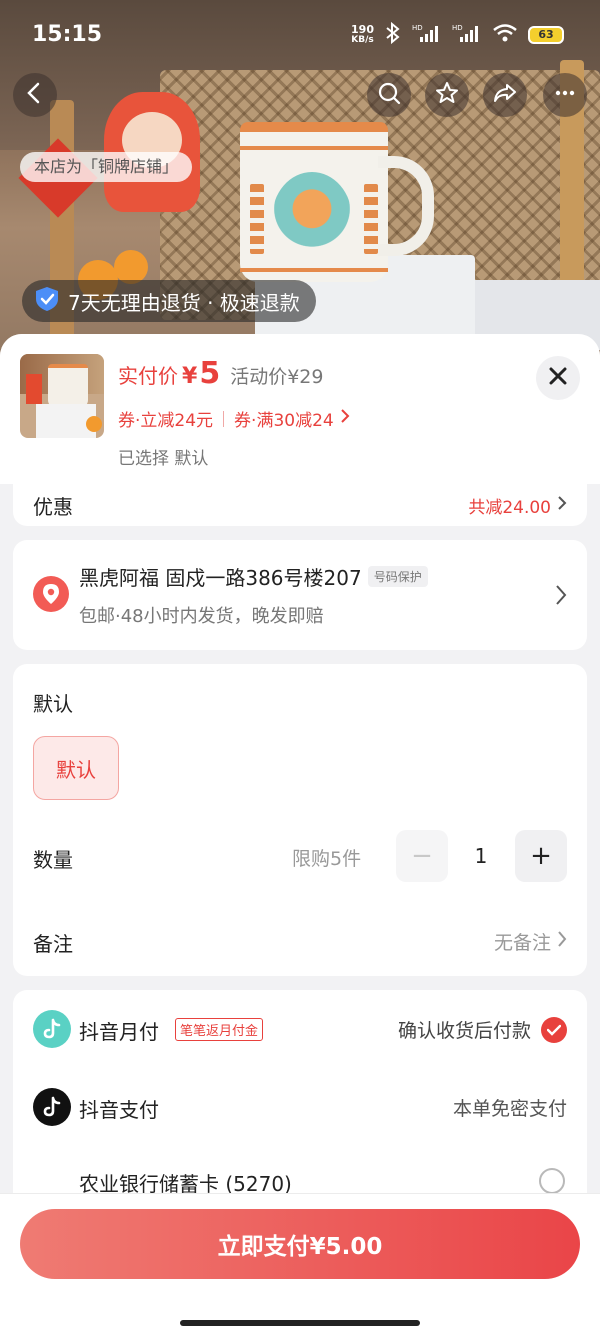 This screenshot has width=600, height=1335. Describe the element at coordinates (300, 1323) in the screenshot. I see `home-indicator` at that location.